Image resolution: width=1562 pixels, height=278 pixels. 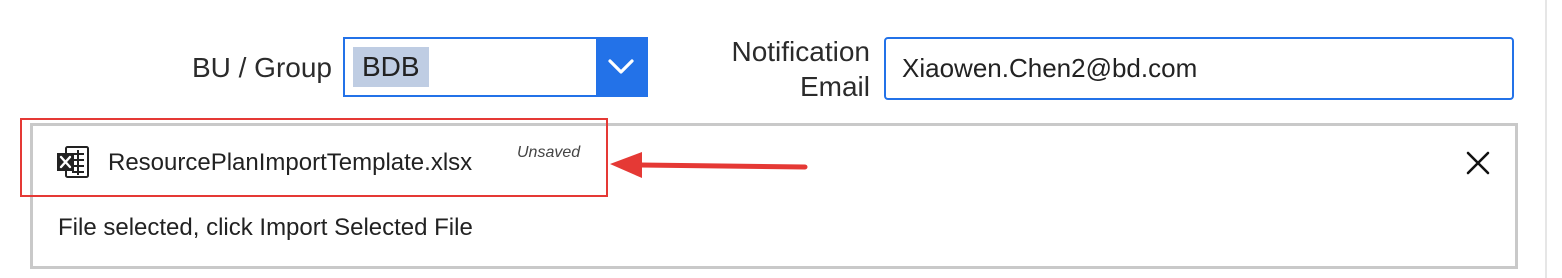 What do you see at coordinates (73, 162) in the screenshot?
I see `excel-file-icon` at bounding box center [73, 162].